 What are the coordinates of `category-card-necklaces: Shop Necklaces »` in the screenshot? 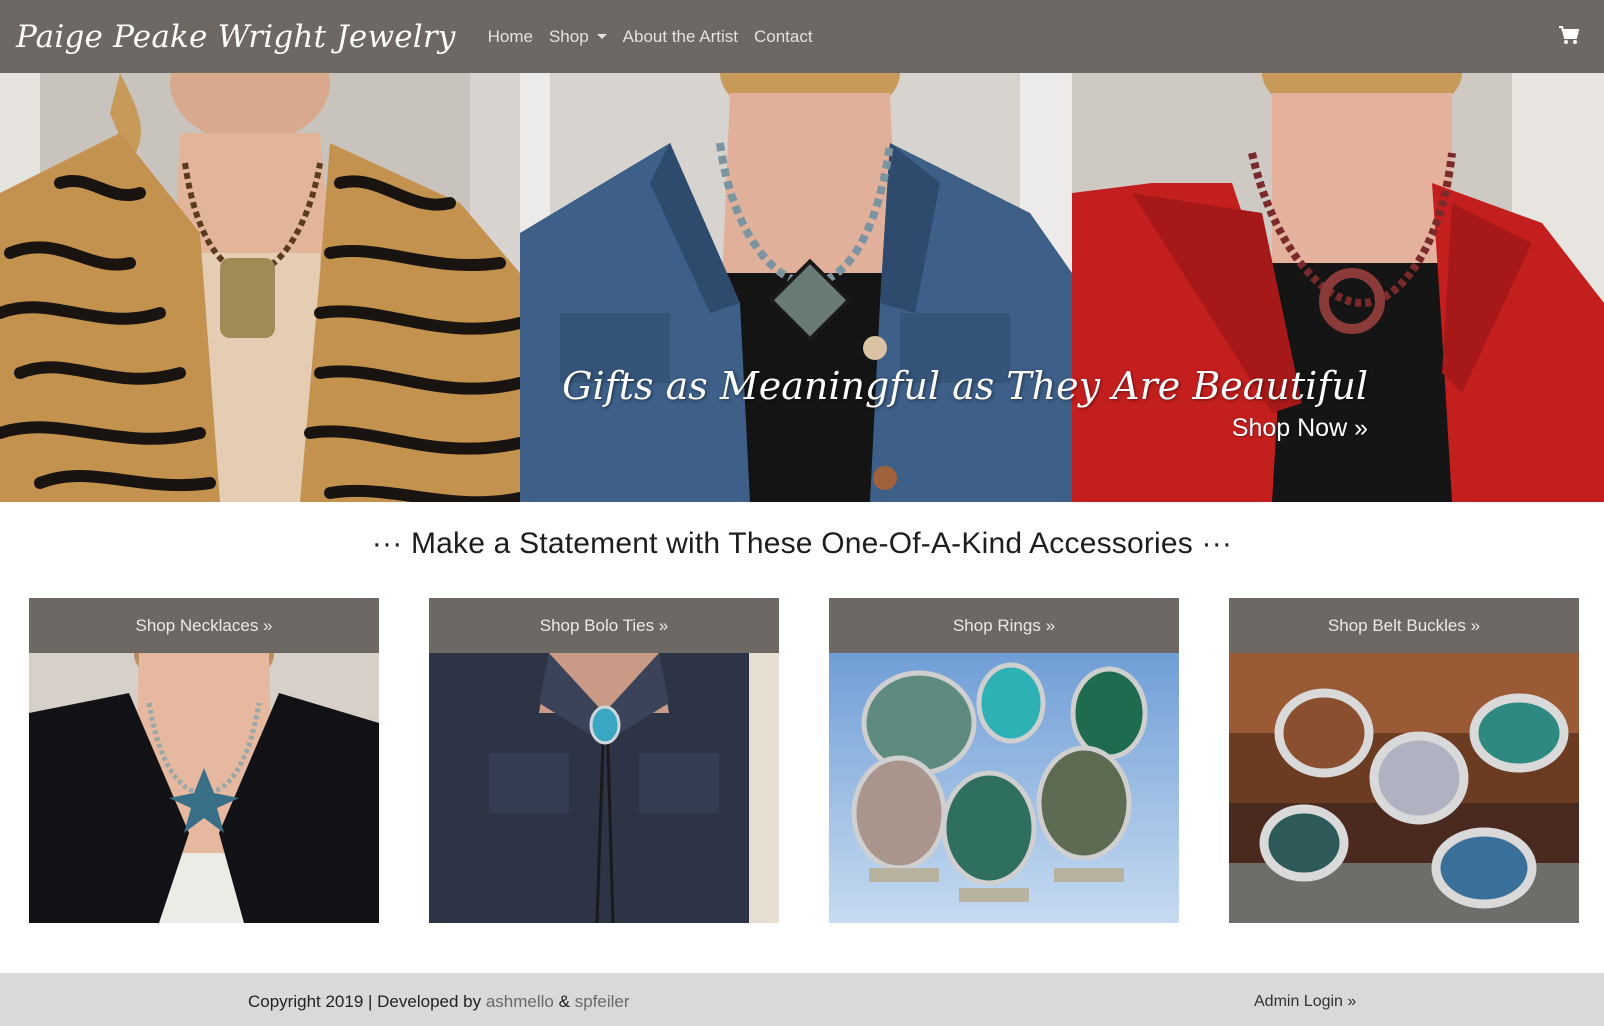 It's located at (204, 760).